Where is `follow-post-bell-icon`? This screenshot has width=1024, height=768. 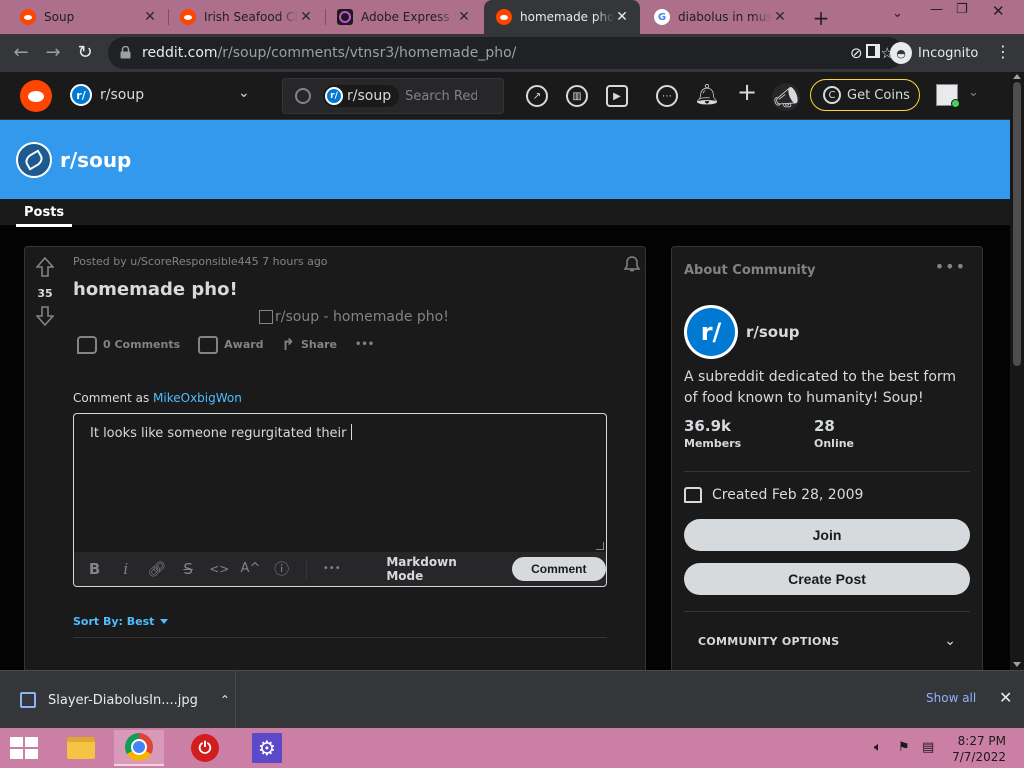
follow-post-bell-icon is located at coordinates (632, 264).